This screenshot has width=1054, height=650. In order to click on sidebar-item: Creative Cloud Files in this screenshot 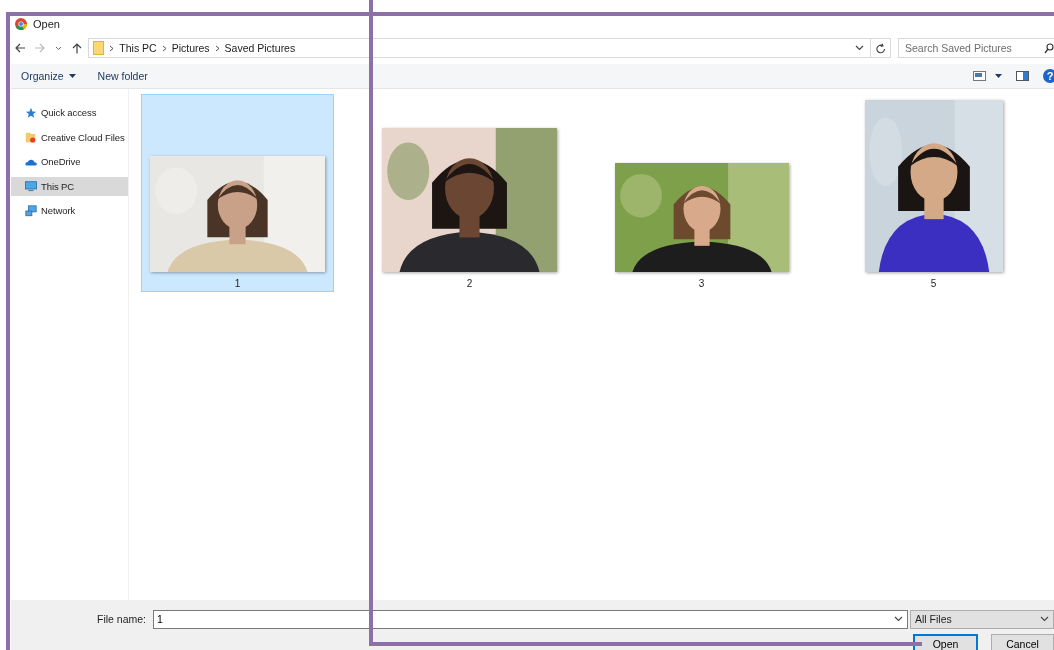, I will do `click(69, 137)`.